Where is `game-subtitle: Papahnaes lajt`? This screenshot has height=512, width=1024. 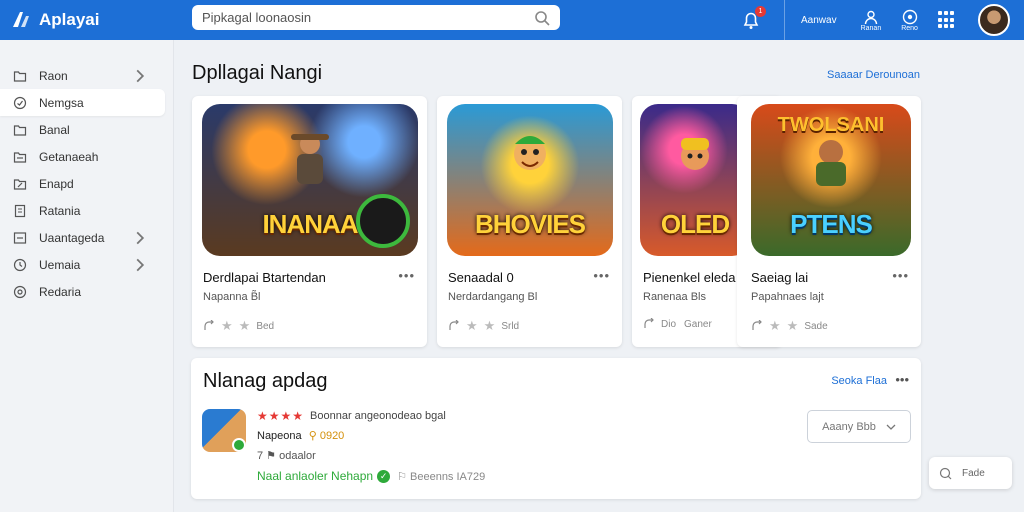 game-subtitle: Papahnaes lajt is located at coordinates (787, 297).